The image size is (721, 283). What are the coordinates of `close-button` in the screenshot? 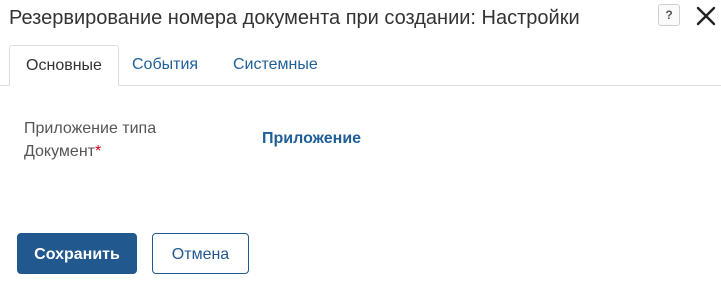 It's located at (706, 16).